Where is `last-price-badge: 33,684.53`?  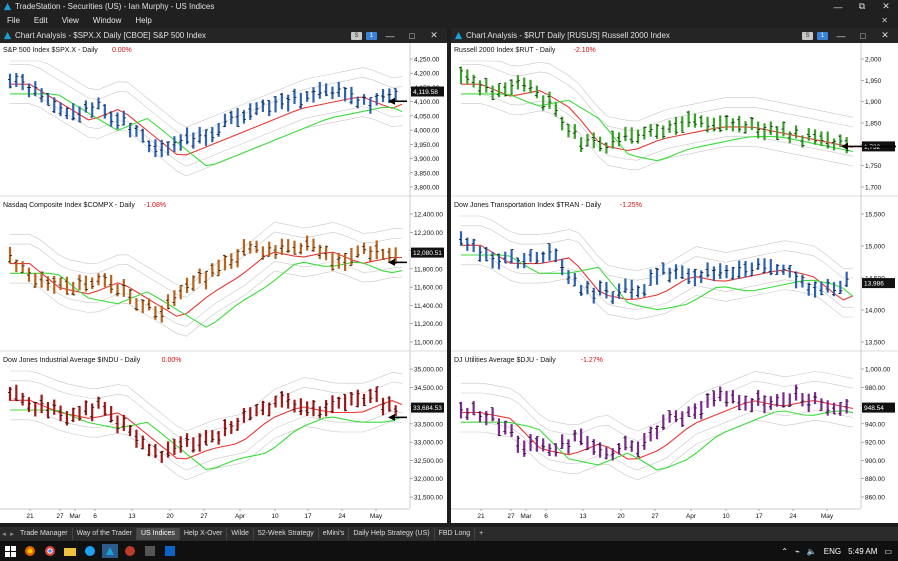 last-price-badge: 33,684.53 is located at coordinates (427, 407).